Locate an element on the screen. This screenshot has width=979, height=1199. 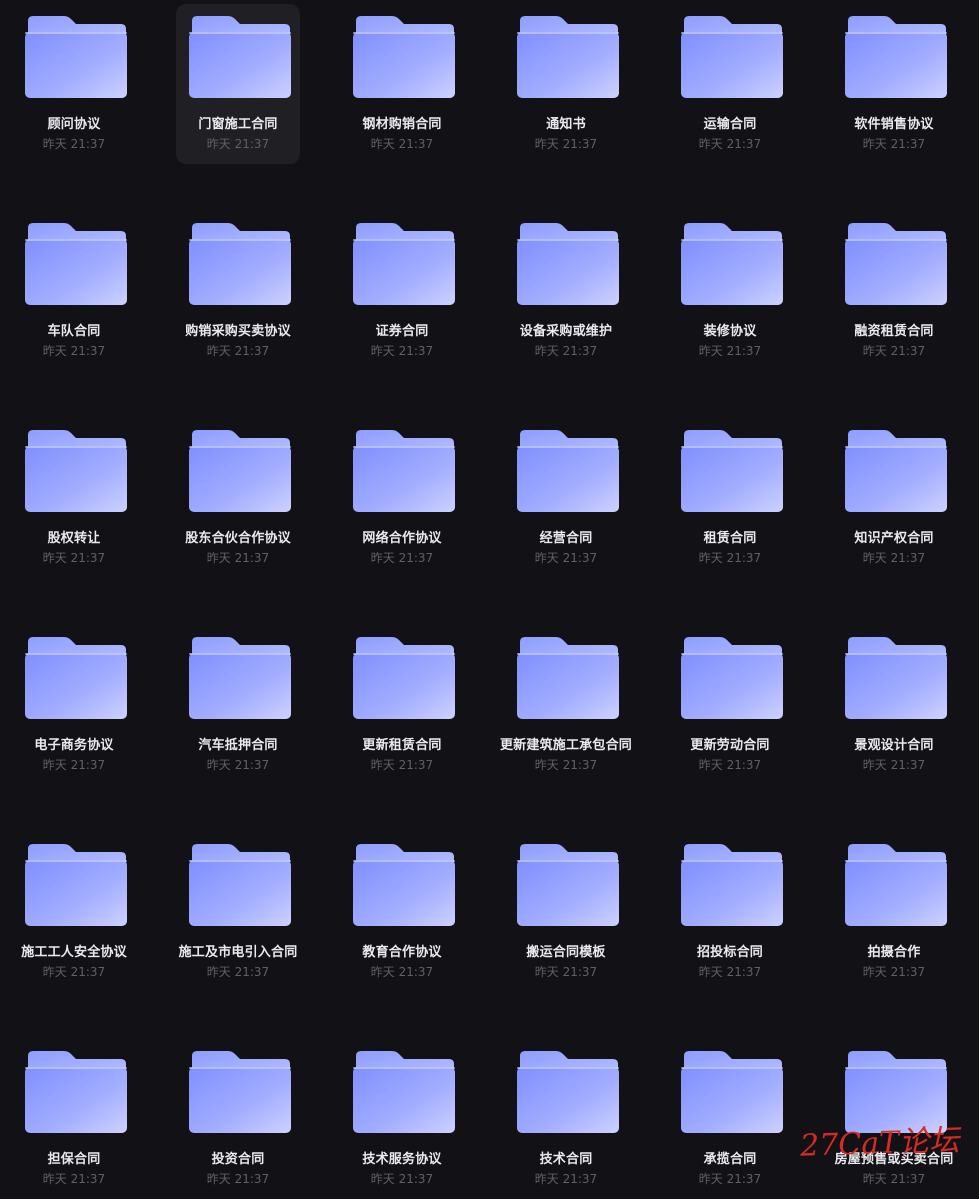
folder-item: 施工工人安全协议 昨天 21:37 is located at coordinates (74, 912).